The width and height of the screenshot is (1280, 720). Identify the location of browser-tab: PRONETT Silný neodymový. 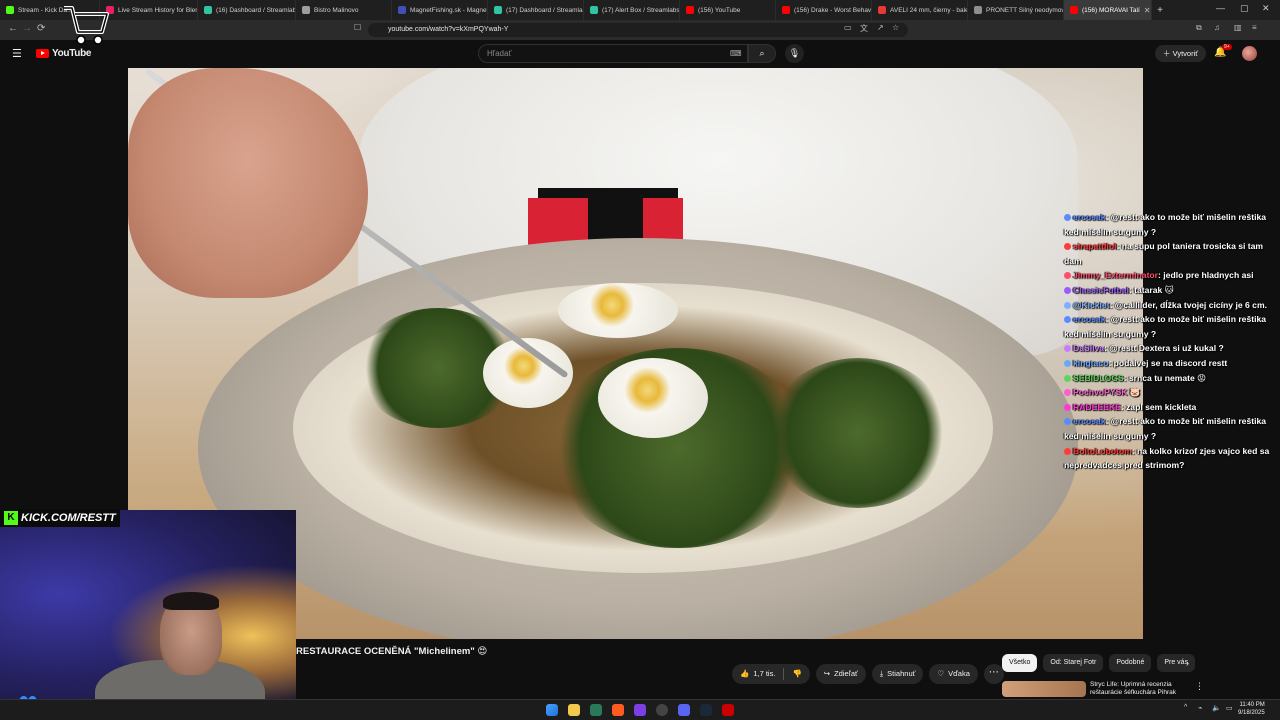
(1016, 10).